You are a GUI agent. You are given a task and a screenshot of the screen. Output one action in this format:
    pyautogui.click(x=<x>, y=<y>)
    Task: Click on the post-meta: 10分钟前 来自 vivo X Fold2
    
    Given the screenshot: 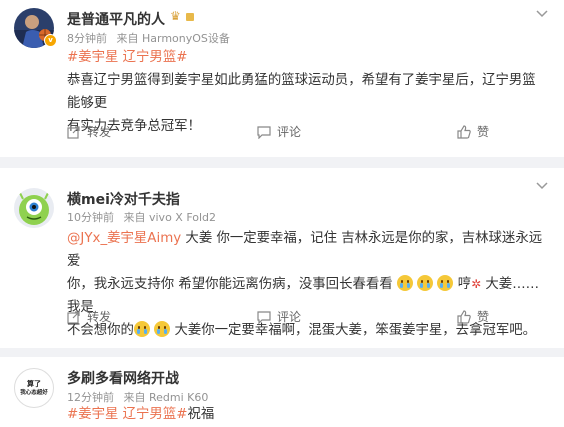 What is the action you would take?
    pyautogui.click(x=144, y=217)
    